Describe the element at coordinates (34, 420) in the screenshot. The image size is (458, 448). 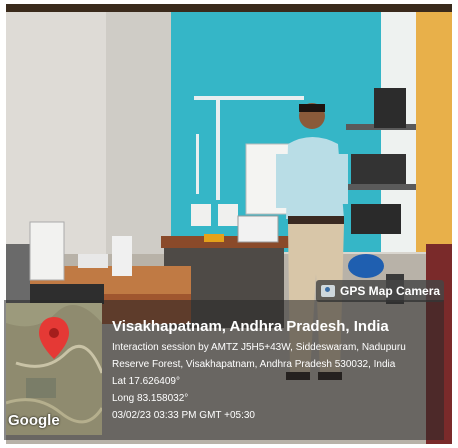
I see `google-logo: Google` at that location.